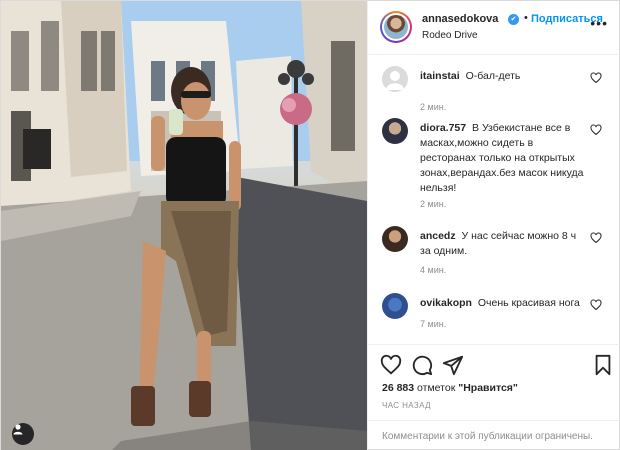 This screenshot has width=620, height=450. I want to click on comment-username: ancedz, so click(438, 236).